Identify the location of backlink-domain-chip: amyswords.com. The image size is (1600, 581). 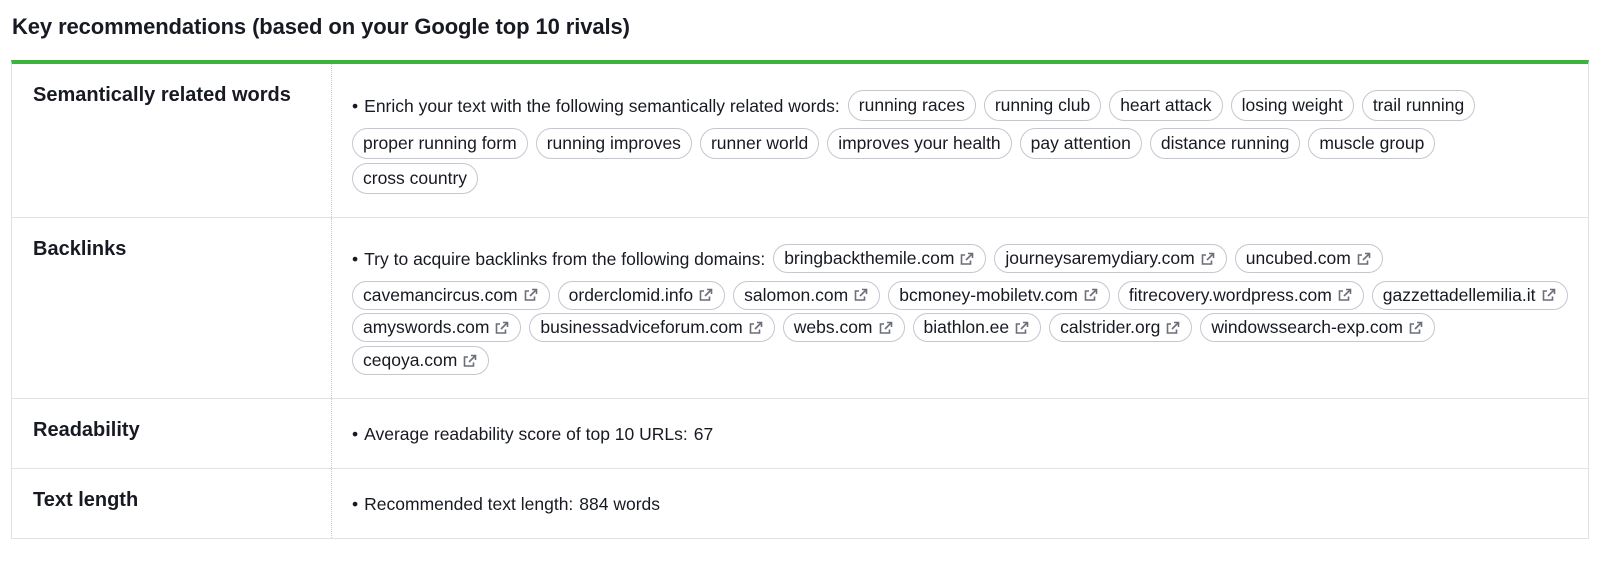
(437, 328).